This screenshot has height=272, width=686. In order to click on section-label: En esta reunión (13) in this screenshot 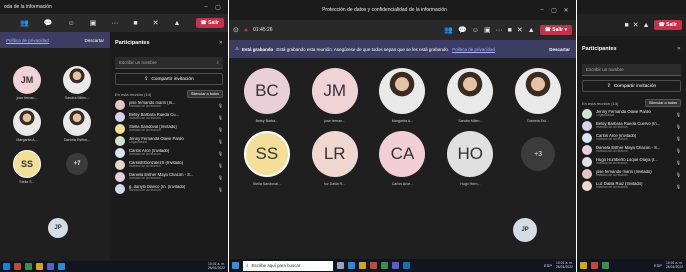, I will do `click(600, 103)`.